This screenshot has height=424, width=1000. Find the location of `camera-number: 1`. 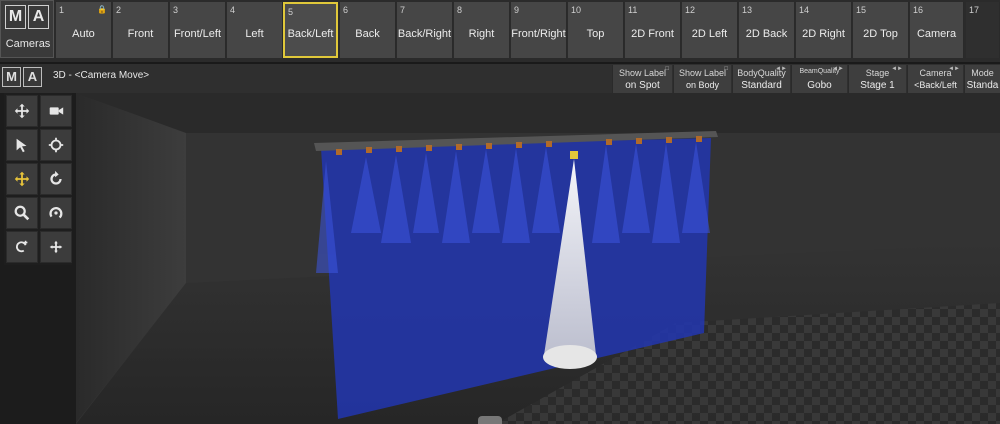

camera-number: 1 is located at coordinates (62, 10).